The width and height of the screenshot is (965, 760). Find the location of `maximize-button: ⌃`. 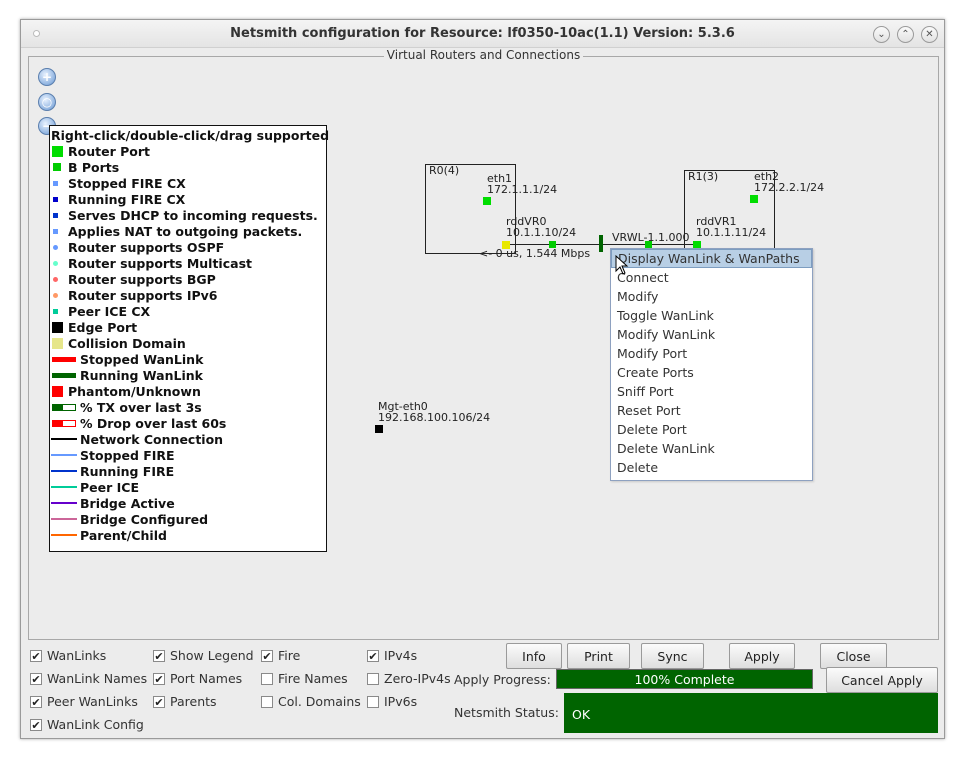

maximize-button: ⌃ is located at coordinates (905, 34).